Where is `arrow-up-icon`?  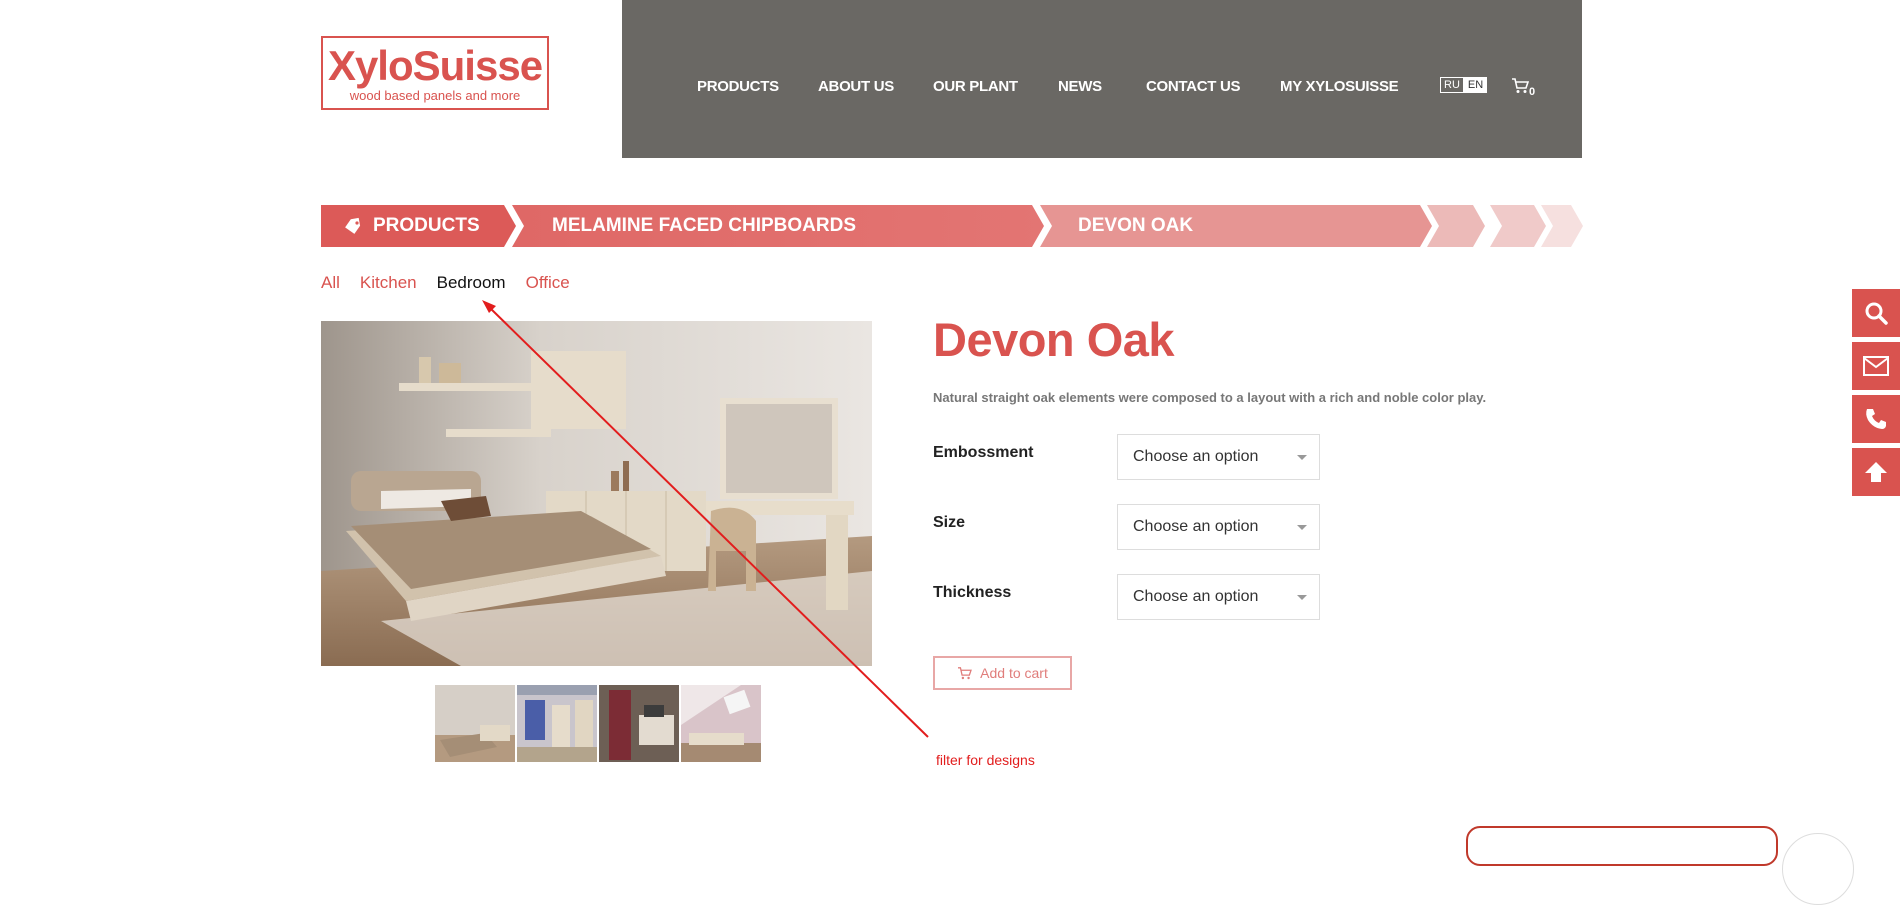 arrow-up-icon is located at coordinates (1876, 472).